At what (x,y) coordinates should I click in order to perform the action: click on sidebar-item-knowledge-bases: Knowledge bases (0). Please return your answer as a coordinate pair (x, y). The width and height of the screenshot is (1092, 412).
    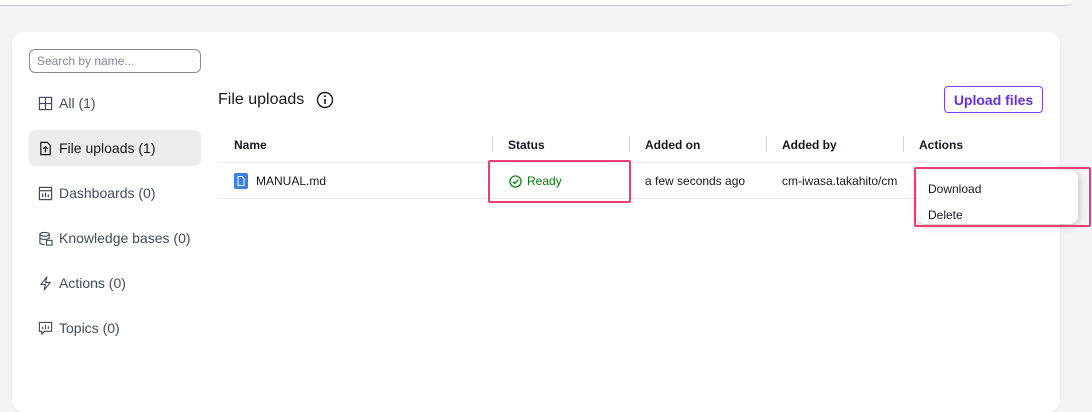
    Looking at the image, I should click on (115, 238).